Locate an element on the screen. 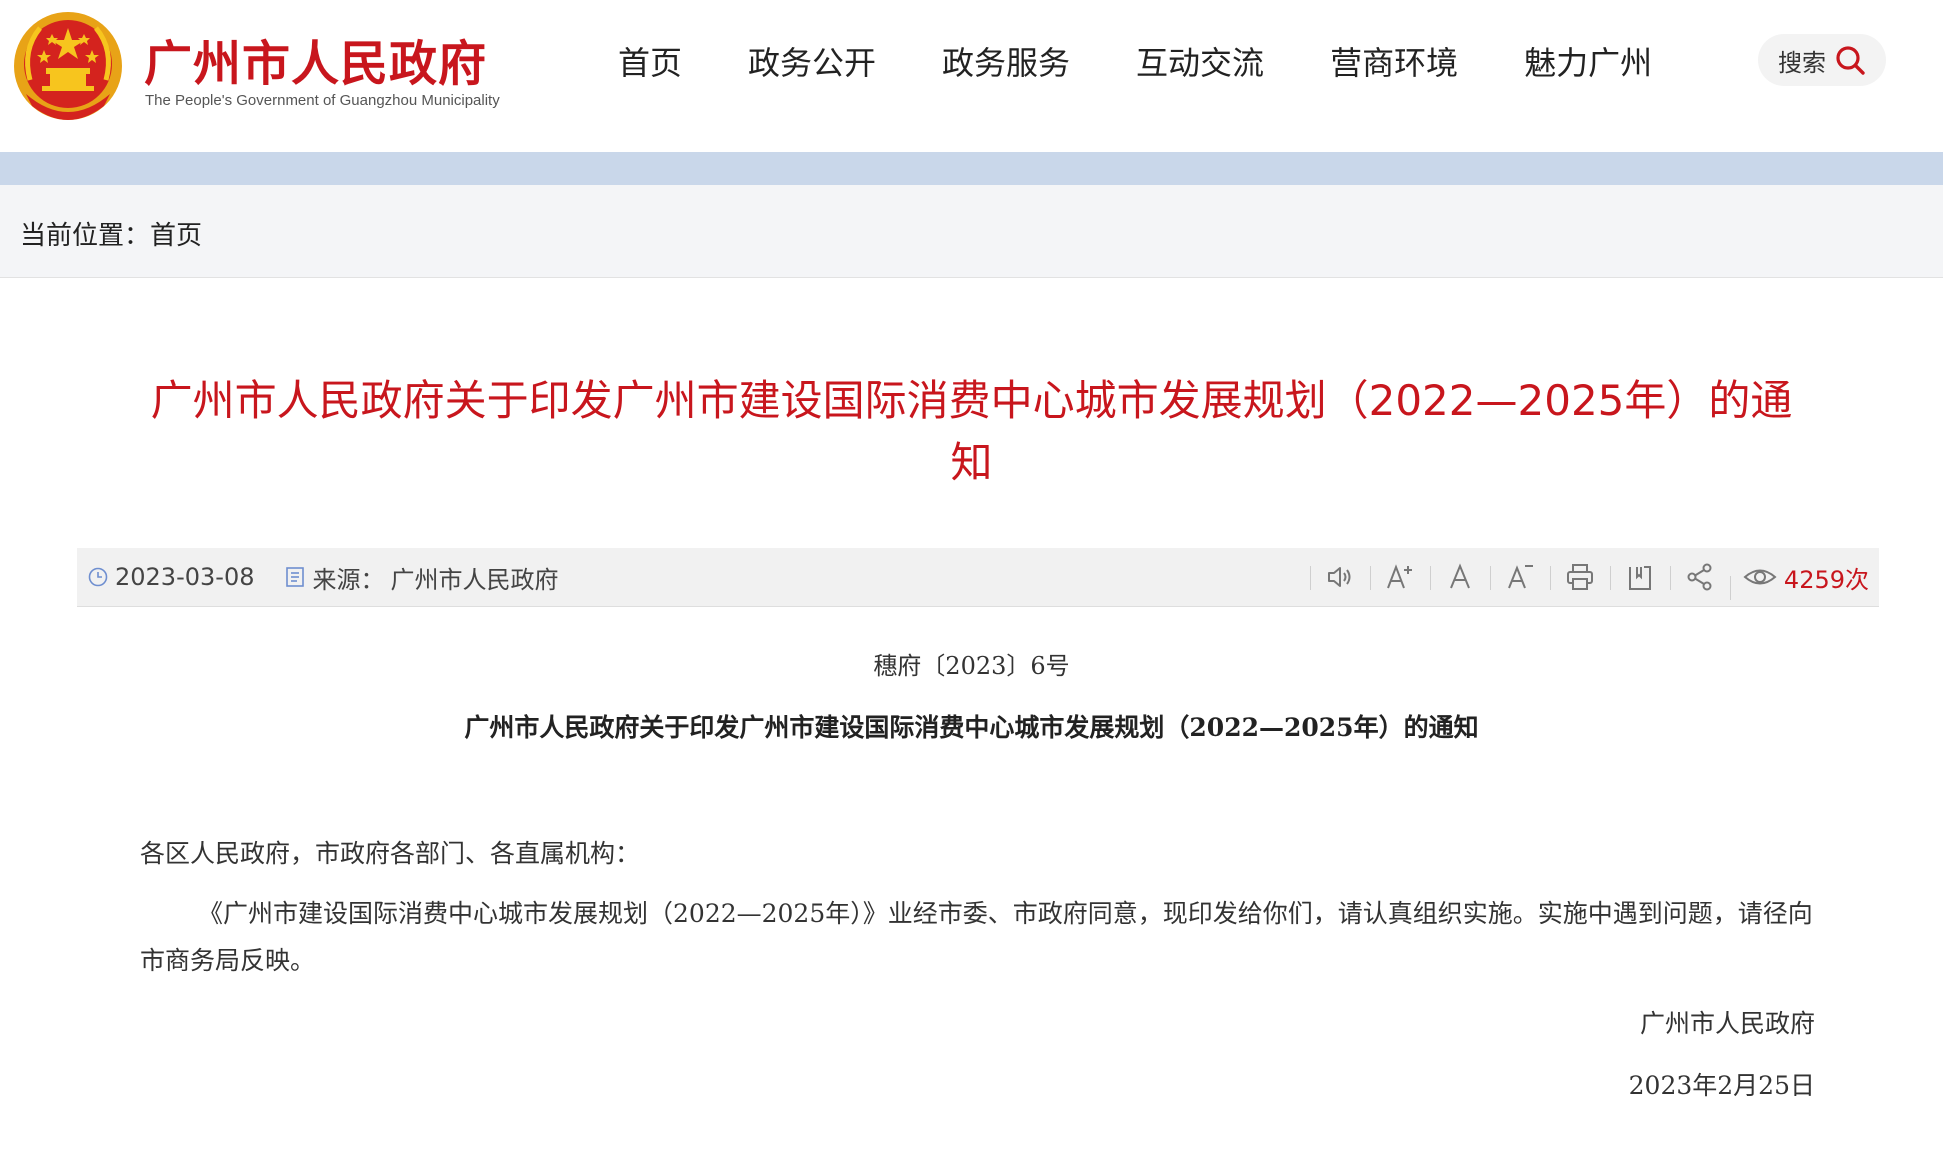 The height and width of the screenshot is (1176, 1943). print-icon is located at coordinates (1579, 577).